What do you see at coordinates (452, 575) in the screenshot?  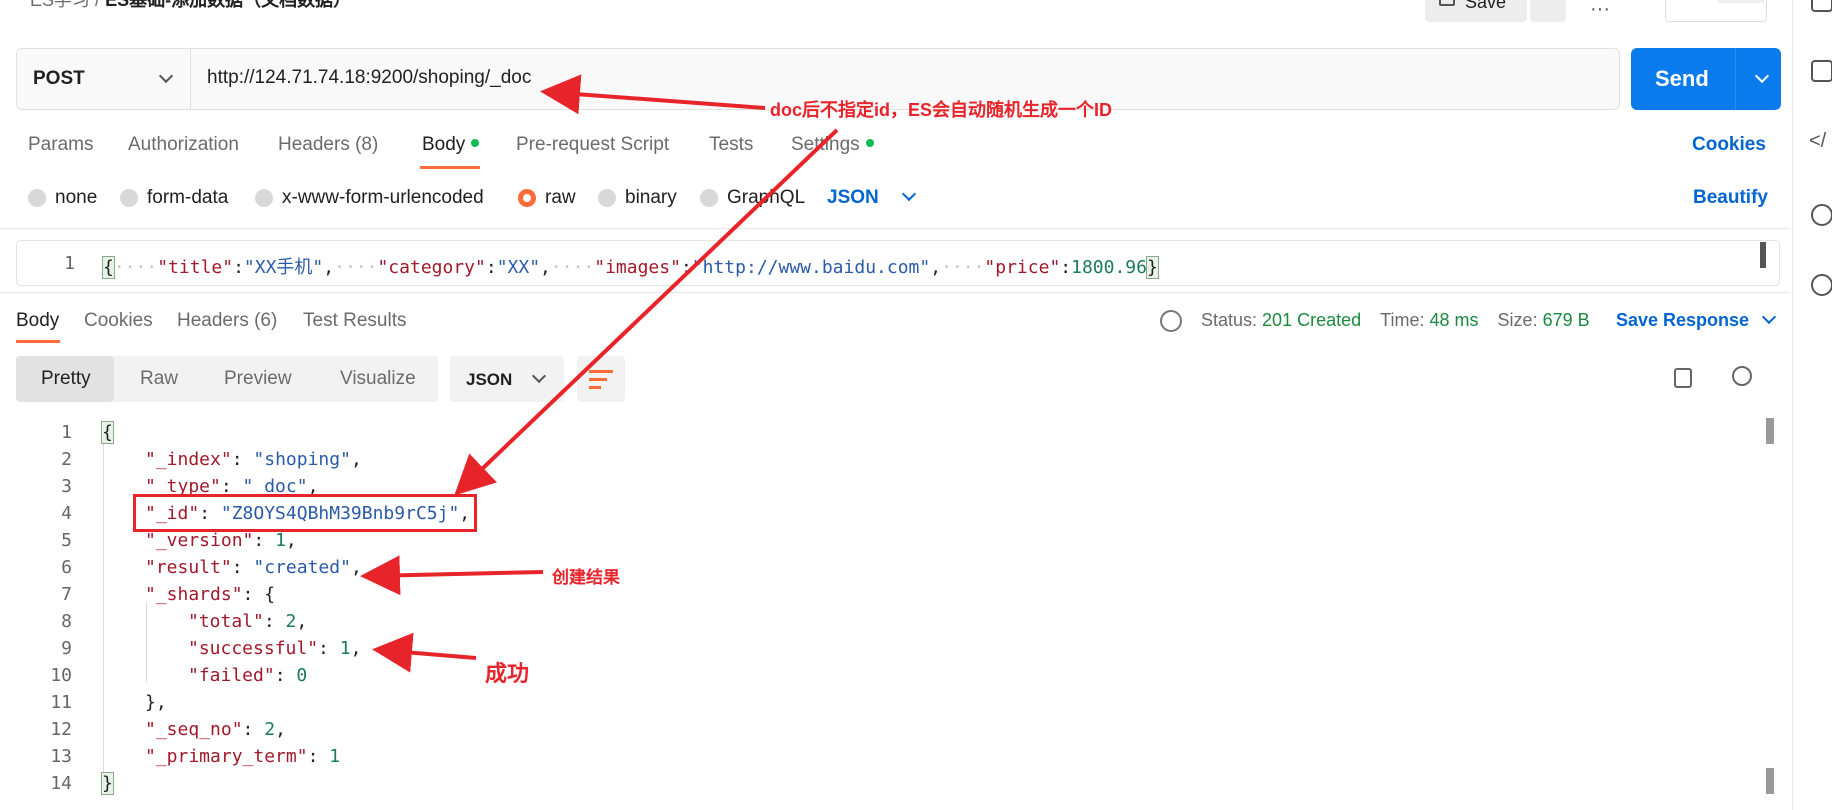 I see `arrow-to-result` at bounding box center [452, 575].